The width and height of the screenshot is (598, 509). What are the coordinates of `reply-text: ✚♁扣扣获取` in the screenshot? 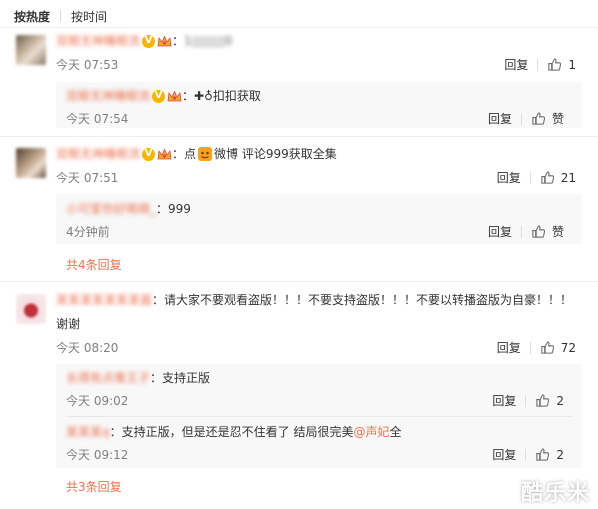 It's located at (227, 96).